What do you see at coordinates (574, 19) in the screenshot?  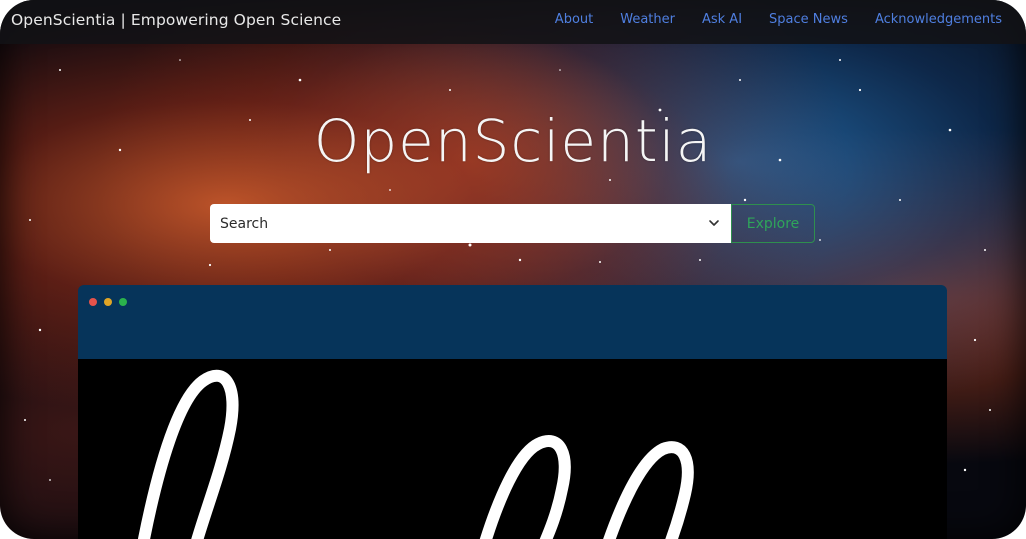 I see `nav-link-about: About` at bounding box center [574, 19].